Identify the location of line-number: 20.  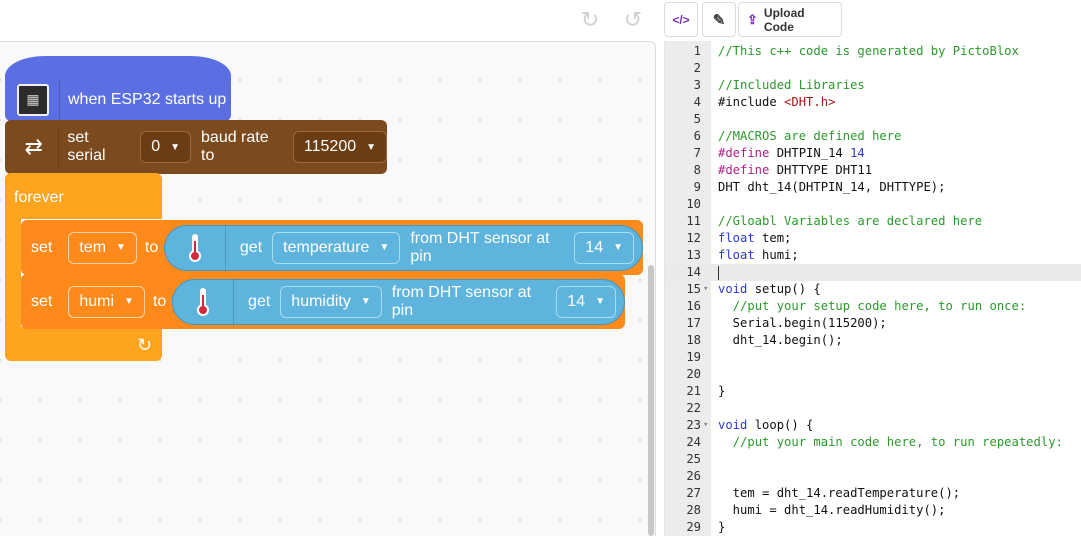
(693, 374).